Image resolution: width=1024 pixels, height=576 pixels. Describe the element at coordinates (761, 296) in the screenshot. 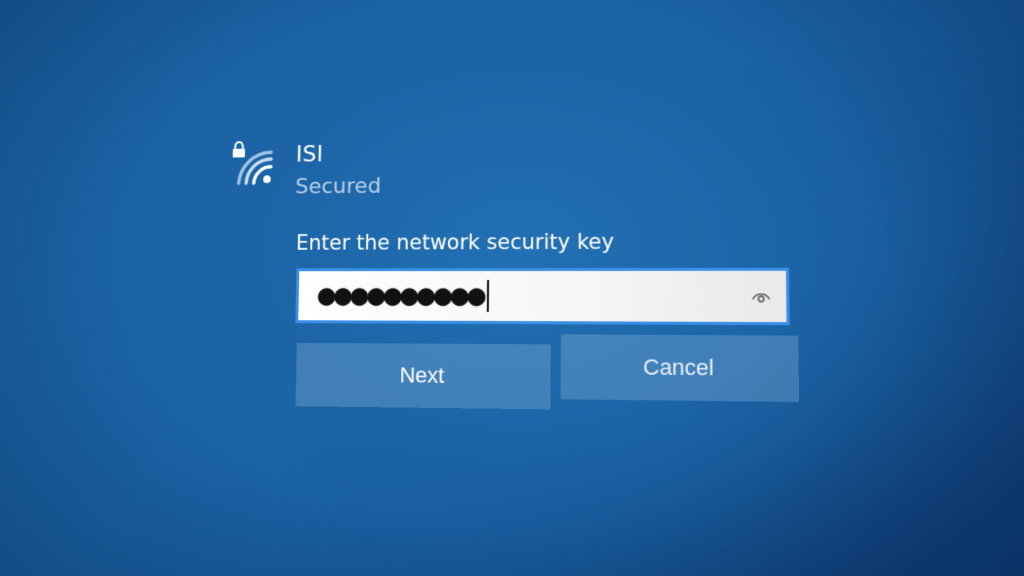

I see `eye-icon` at that location.